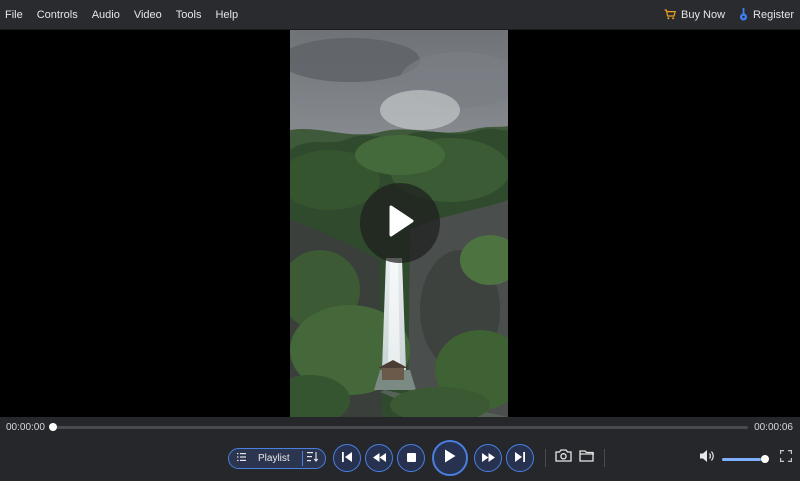 This screenshot has height=481, width=800. I want to click on sort-icon, so click(312, 458).